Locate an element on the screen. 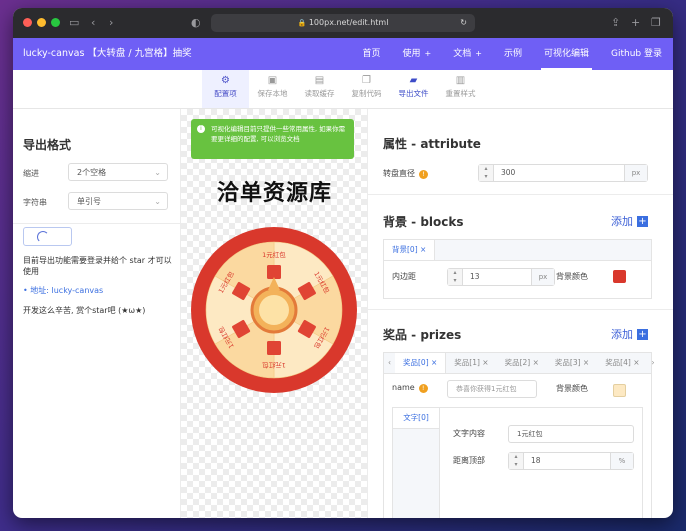 This screenshot has height=531, width=686. back-icon: ‹ is located at coordinates (93, 23).